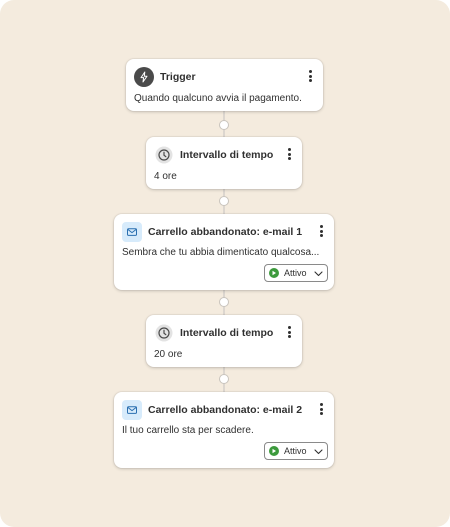 Image resolution: width=450 pixels, height=527 pixels. I want to click on delay-card: Intervallo di tempo 4 ore, so click(224, 163).